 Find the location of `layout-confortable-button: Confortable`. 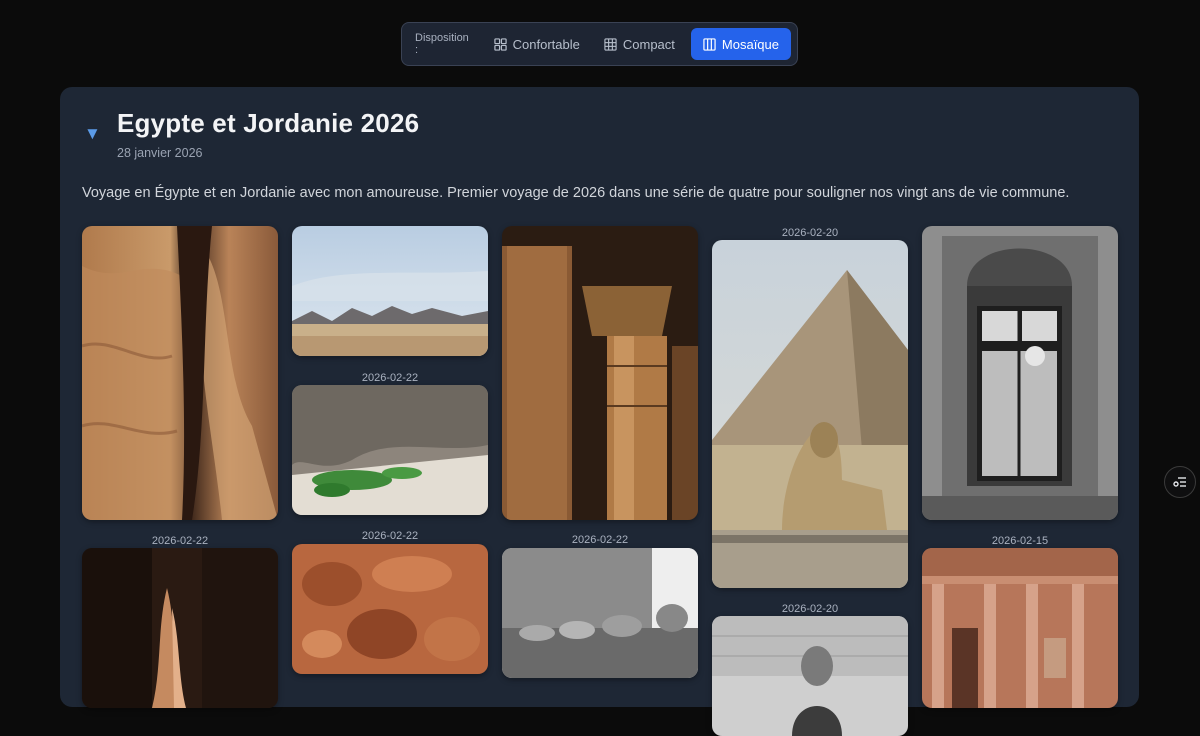

layout-confortable-button: Confortable is located at coordinates (537, 44).